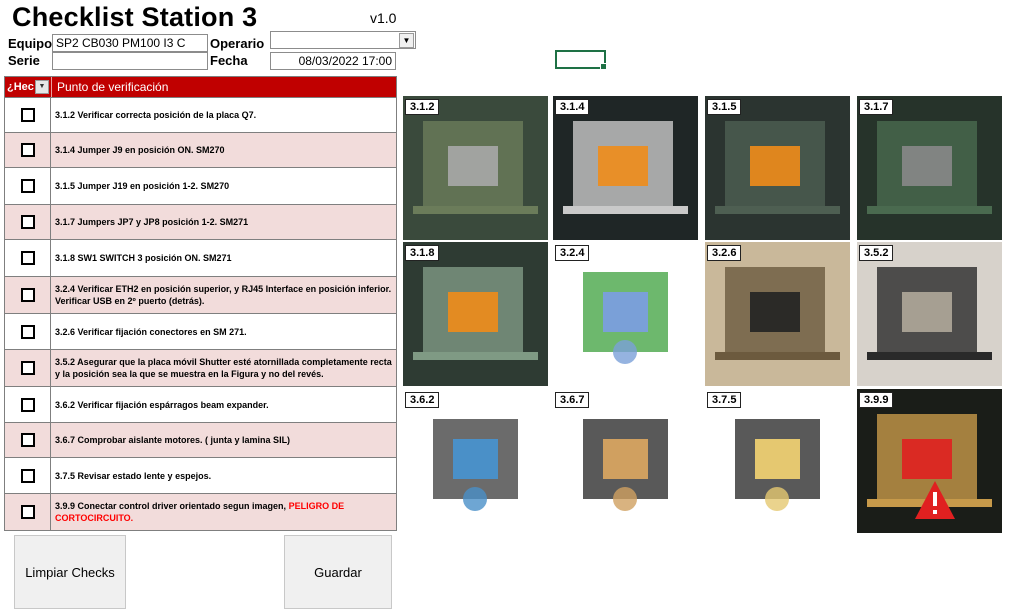 Image resolution: width=1024 pixels, height=609 pixels. What do you see at coordinates (724, 253) in the screenshot?
I see `figure-tag: 3.2.6` at bounding box center [724, 253].